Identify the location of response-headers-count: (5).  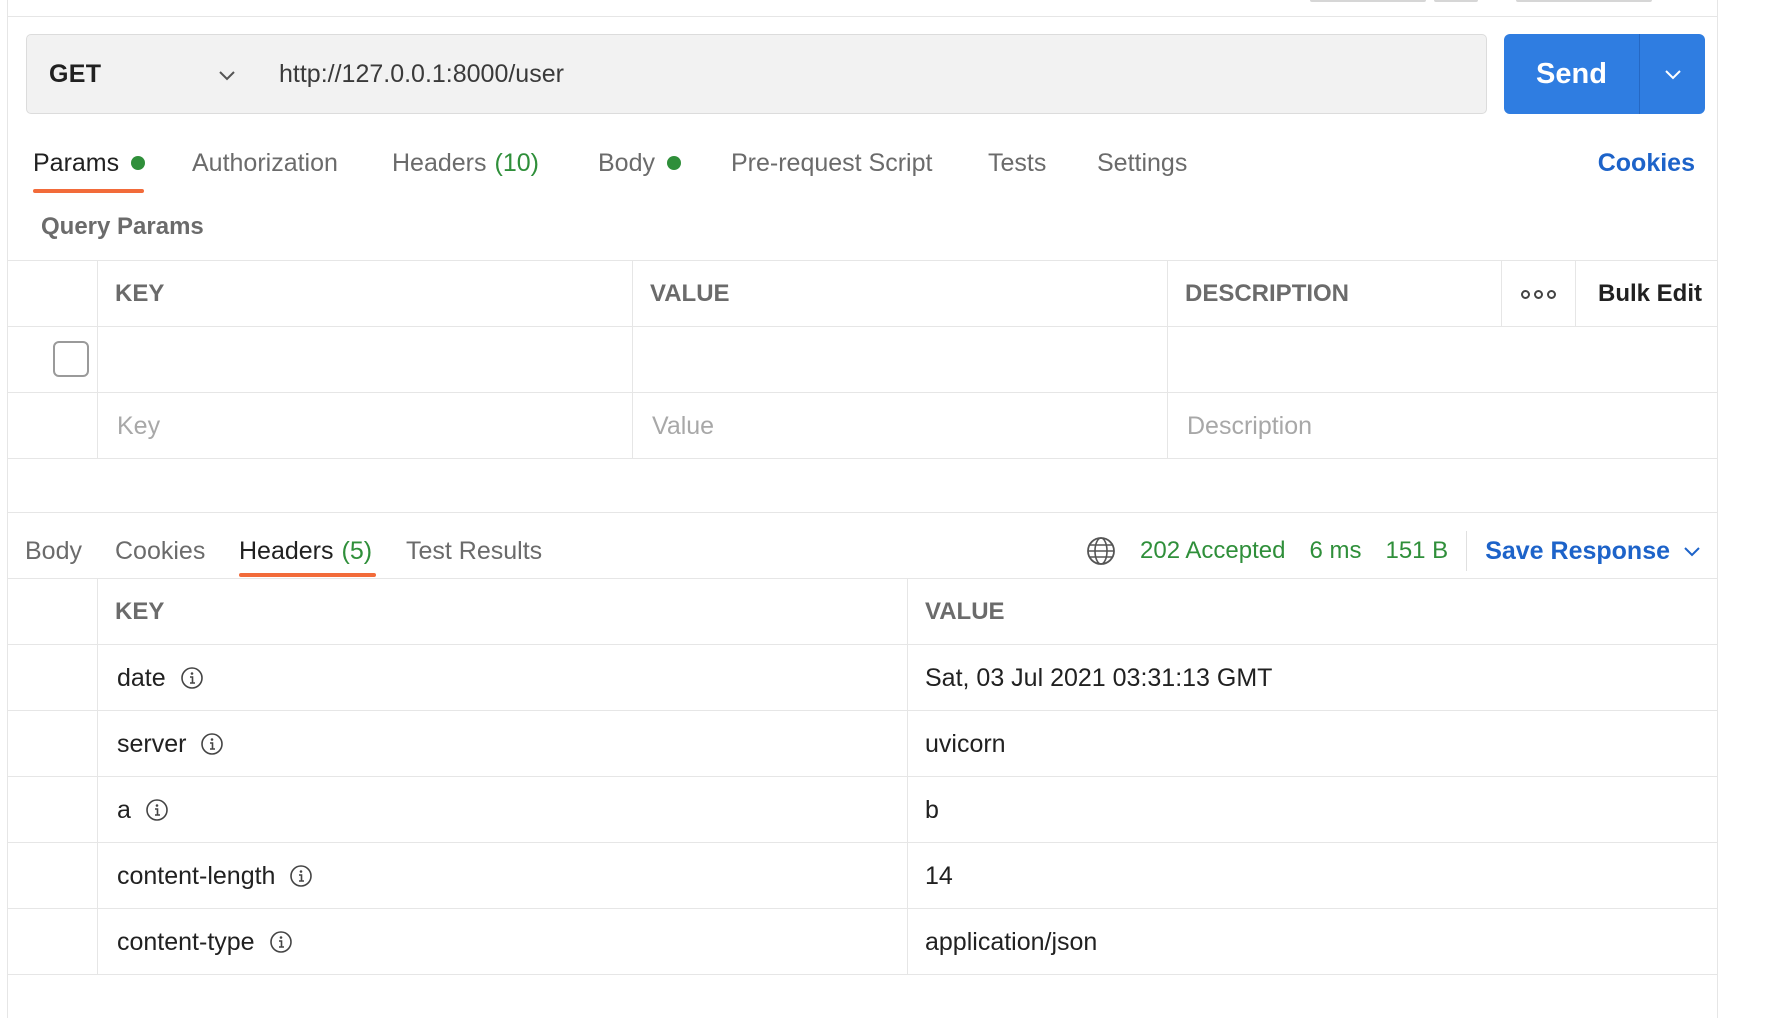
(357, 550).